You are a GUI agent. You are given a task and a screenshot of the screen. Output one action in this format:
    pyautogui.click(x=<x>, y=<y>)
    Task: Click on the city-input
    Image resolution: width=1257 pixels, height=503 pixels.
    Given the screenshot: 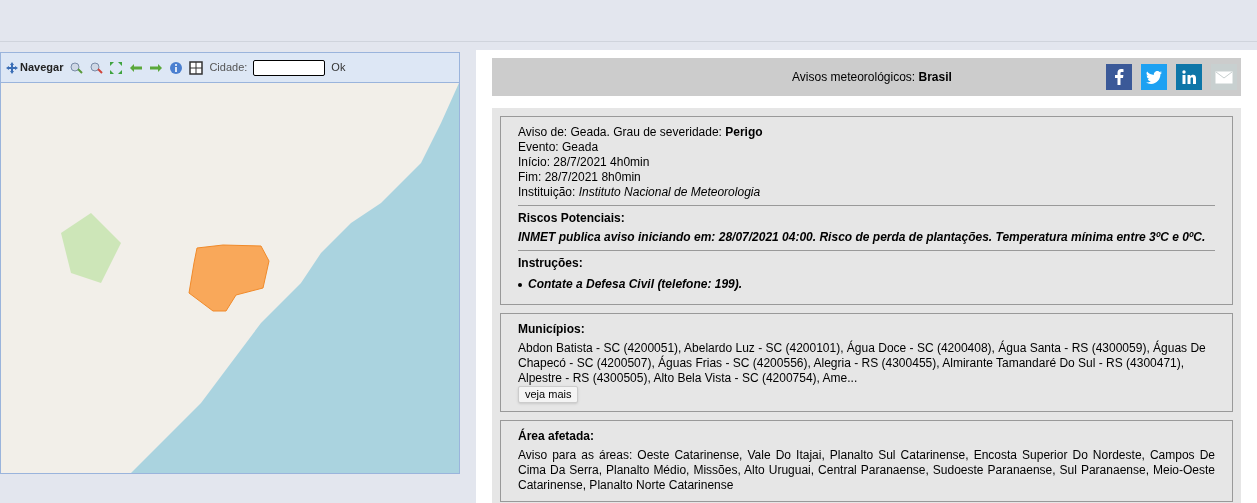 What is the action you would take?
    pyautogui.click(x=289, y=67)
    